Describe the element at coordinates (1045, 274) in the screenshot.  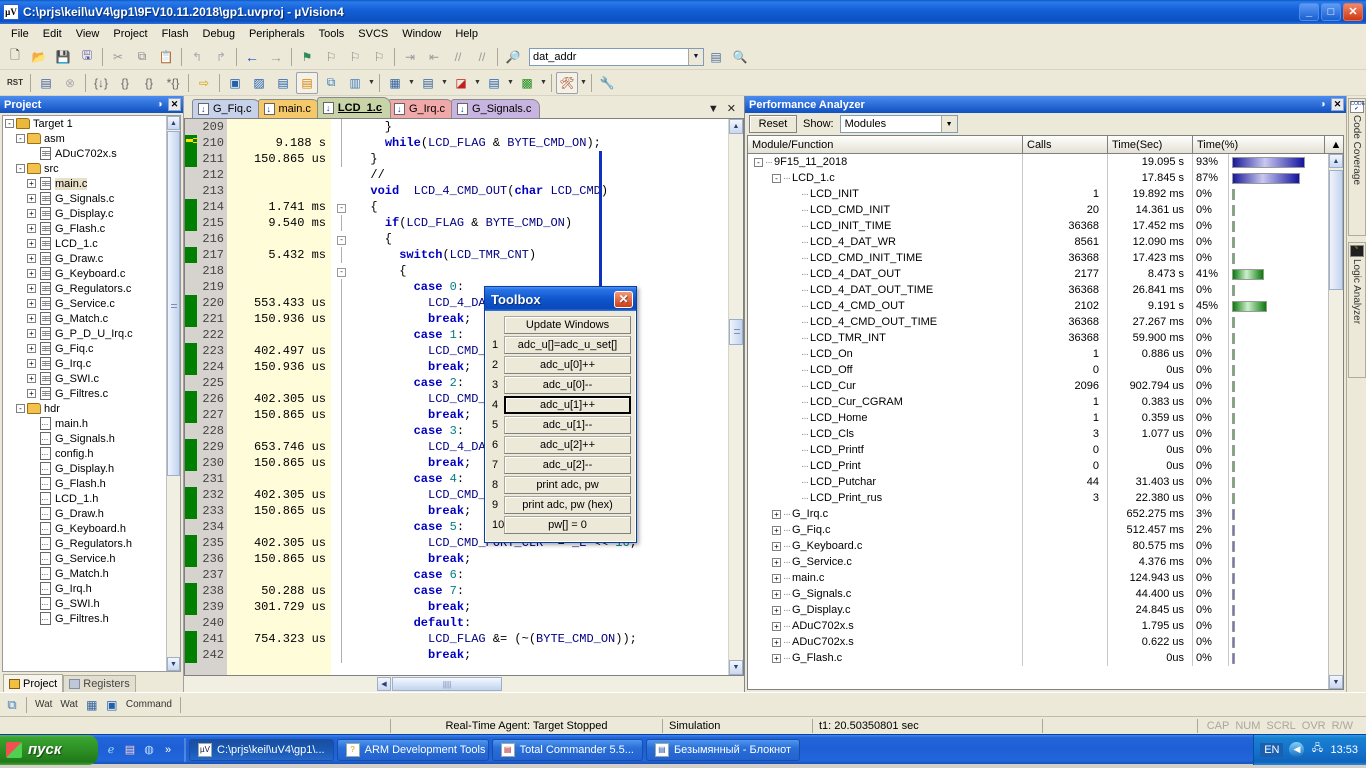
I see `table-row: ··· LCD_4_DAT_OUT 2177 8.473 s 41%` at that location.